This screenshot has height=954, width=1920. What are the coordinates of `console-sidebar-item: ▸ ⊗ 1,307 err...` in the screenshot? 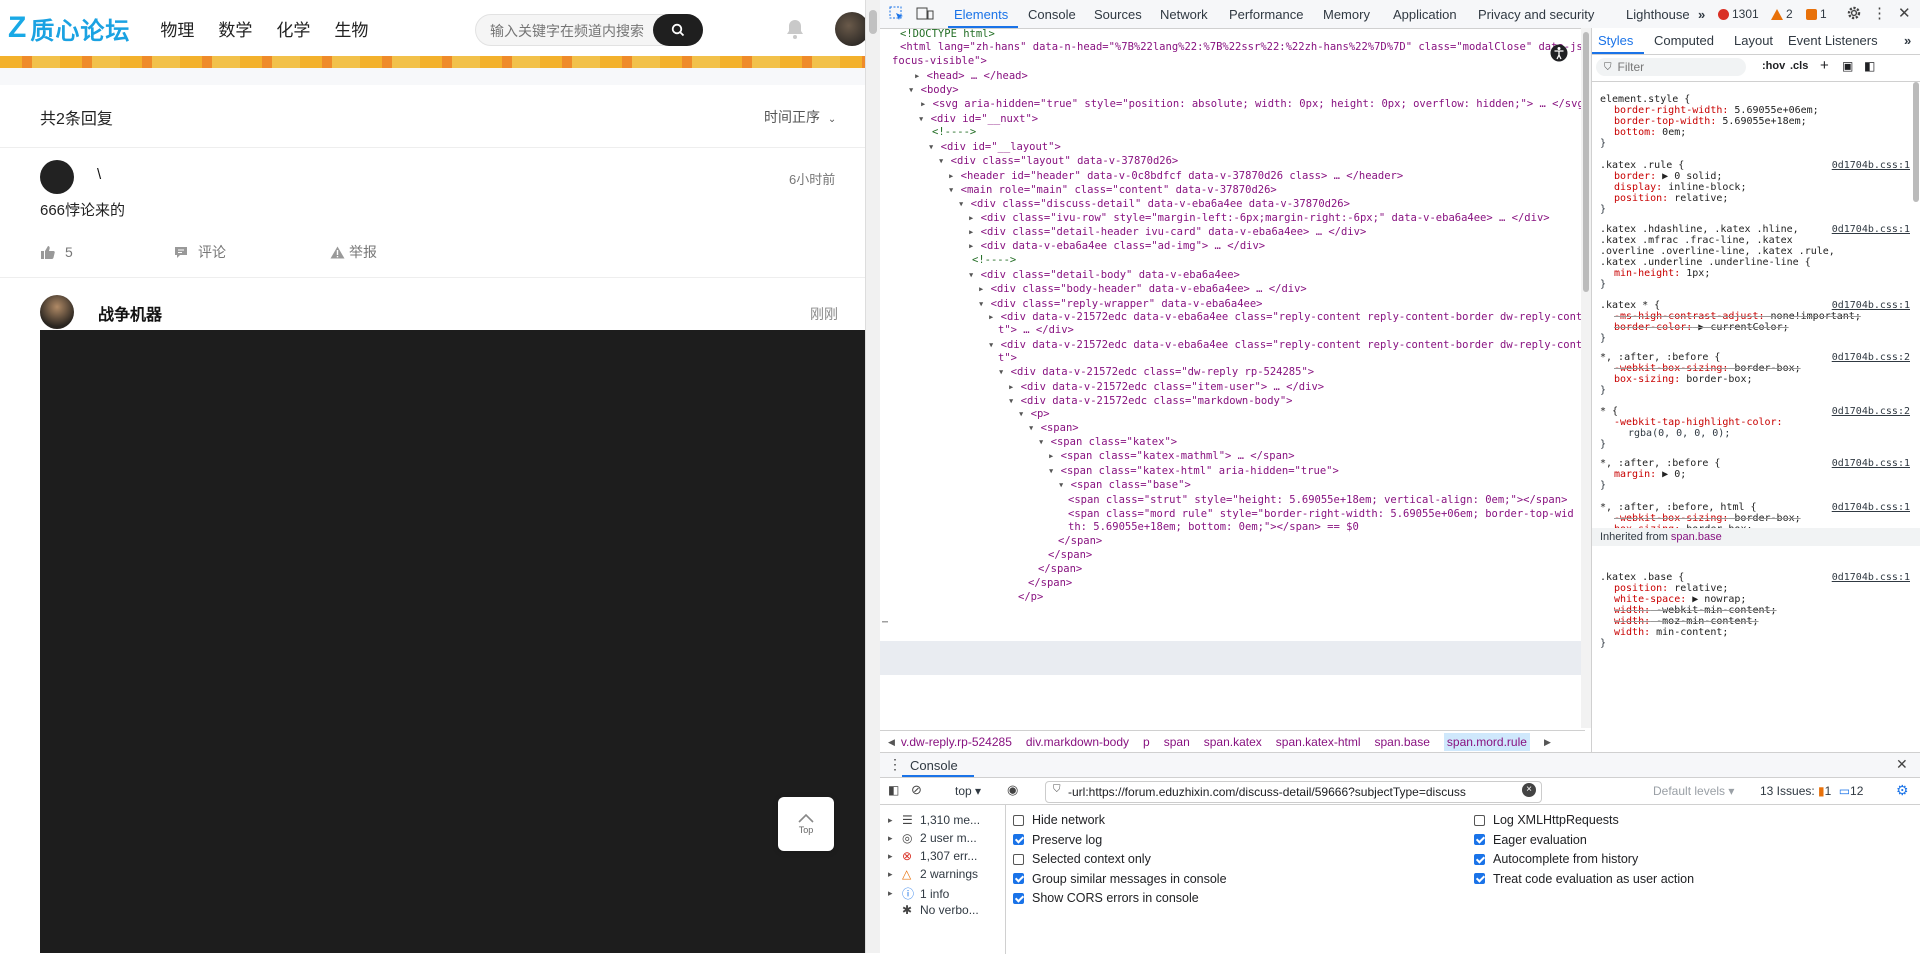 It's located at (932, 856).